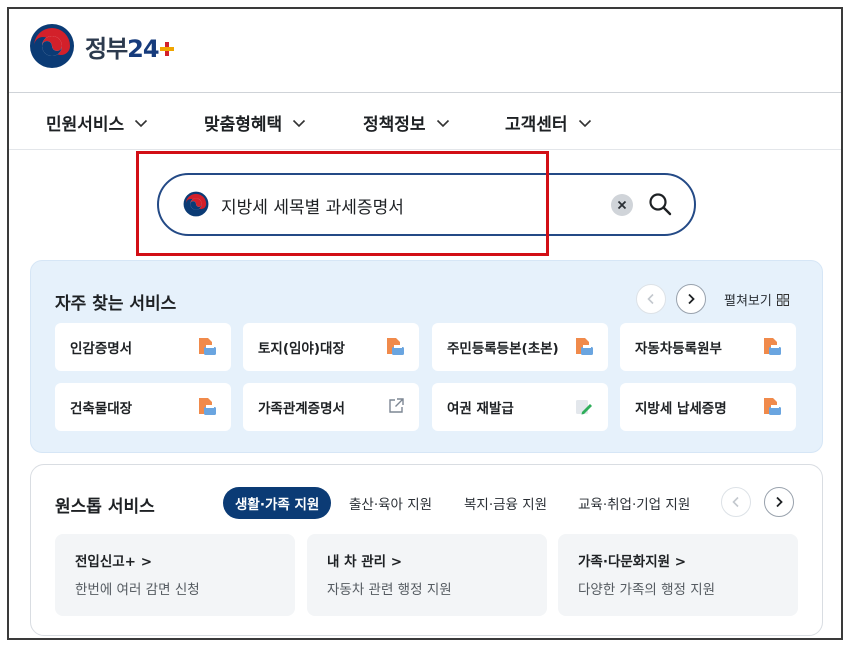 Image resolution: width=850 pixels, height=647 pixels. What do you see at coordinates (52, 46) in the screenshot?
I see `taegeuk-emblem-icon` at bounding box center [52, 46].